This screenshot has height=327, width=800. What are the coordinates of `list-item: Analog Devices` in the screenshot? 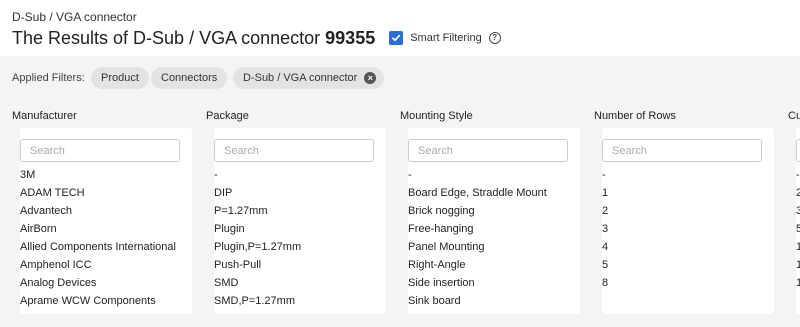 It's located at (106, 283).